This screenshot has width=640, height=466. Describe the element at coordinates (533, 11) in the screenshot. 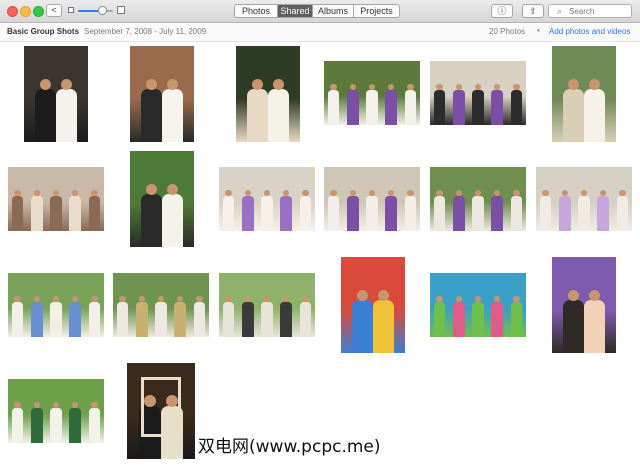

I see `share-button: ⇧` at that location.